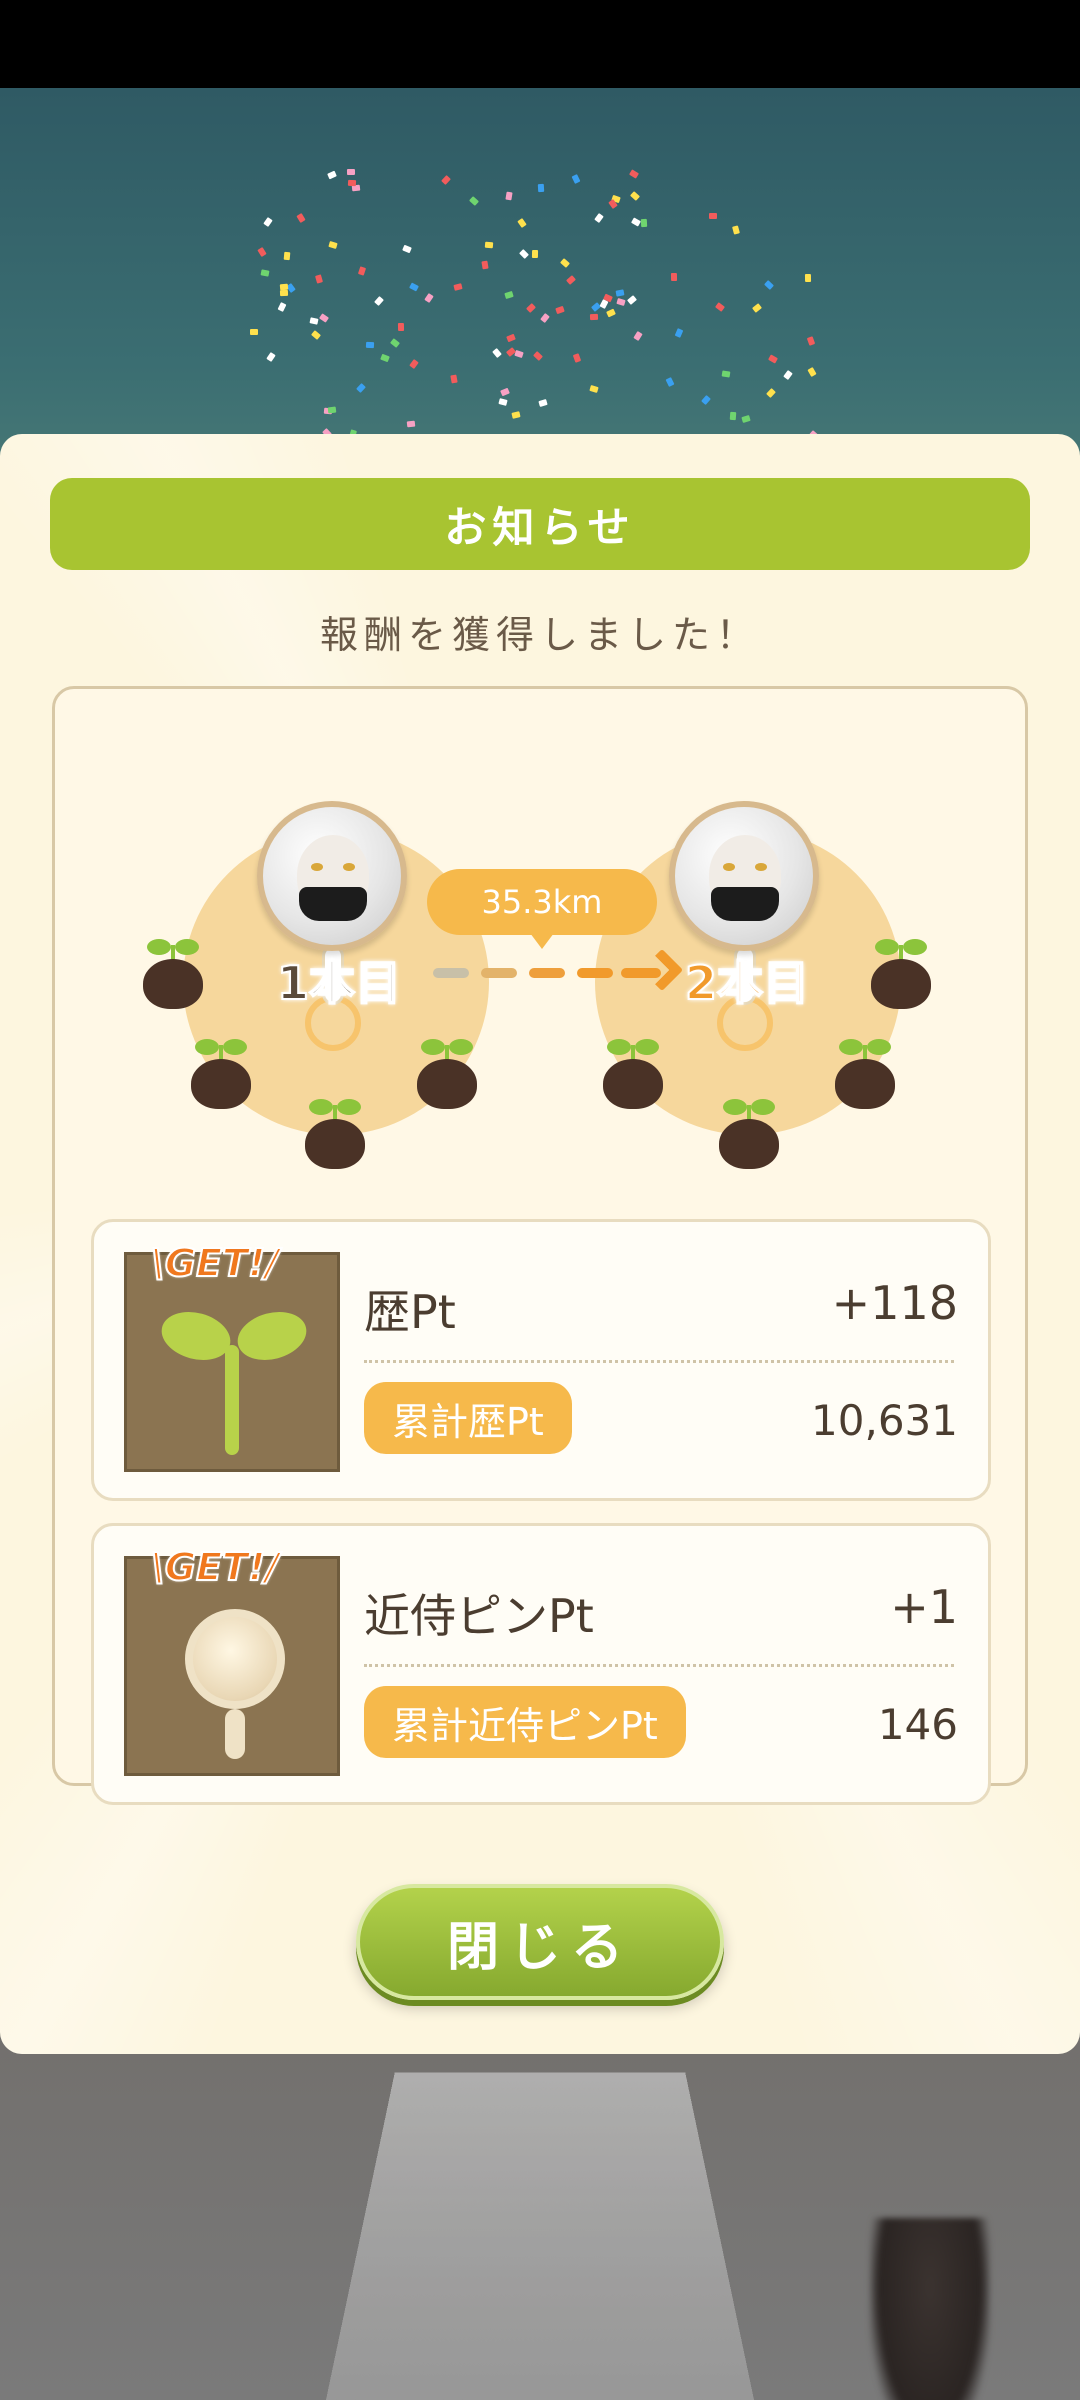 This screenshot has width=1080, height=2400. Describe the element at coordinates (539, 635) in the screenshot. I see `dialog-subtitle: 報酬を獲得しました！` at that location.